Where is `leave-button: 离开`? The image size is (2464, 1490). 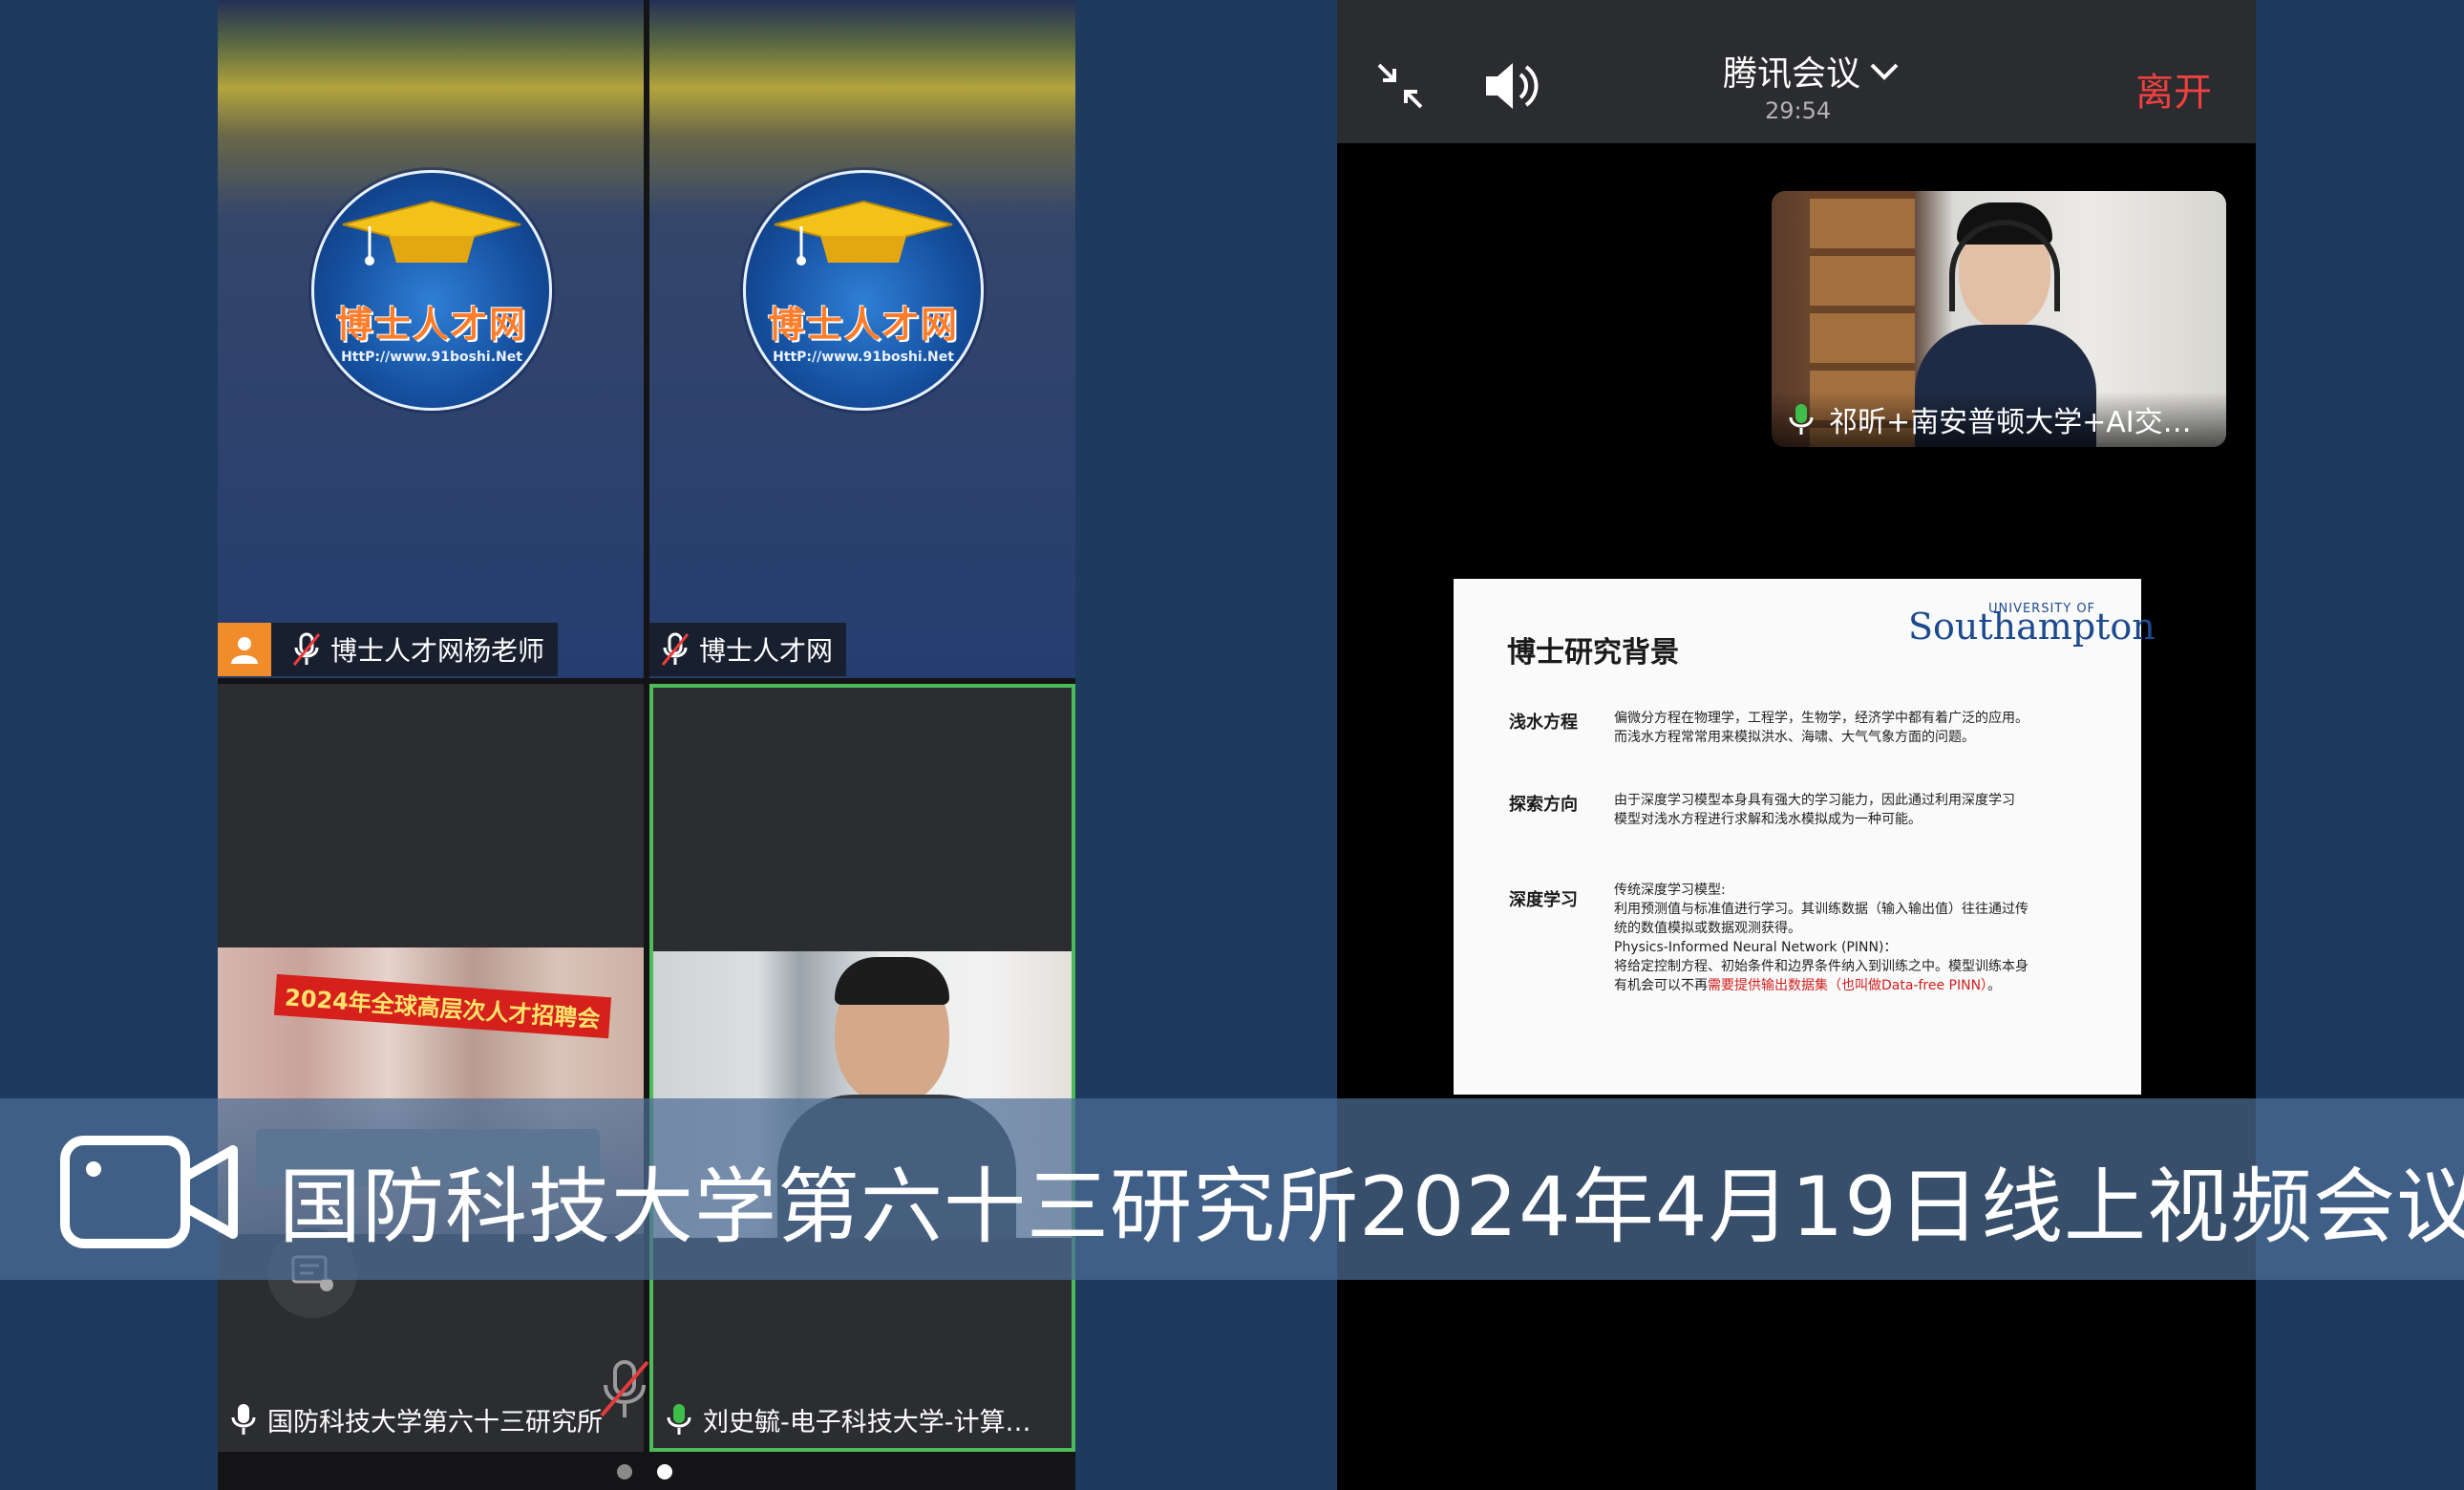 leave-button: 离开 is located at coordinates (2173, 89).